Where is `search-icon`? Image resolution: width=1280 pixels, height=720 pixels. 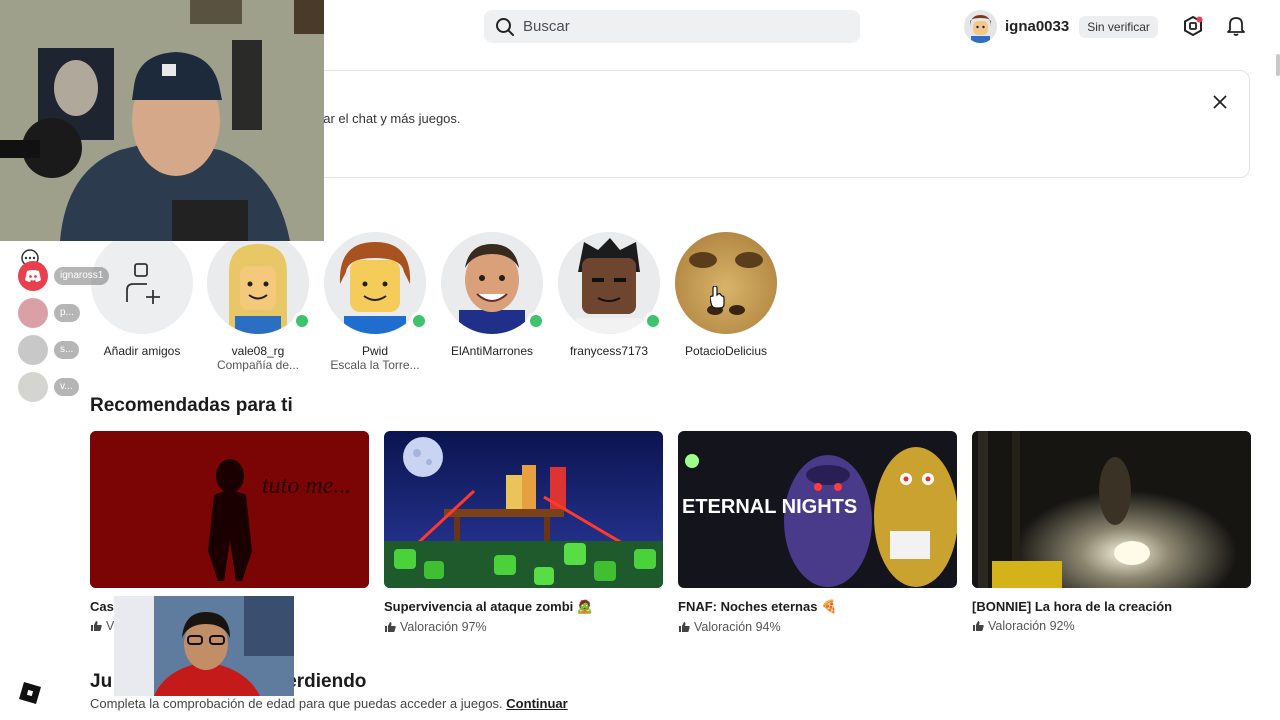 search-icon is located at coordinates (505, 27).